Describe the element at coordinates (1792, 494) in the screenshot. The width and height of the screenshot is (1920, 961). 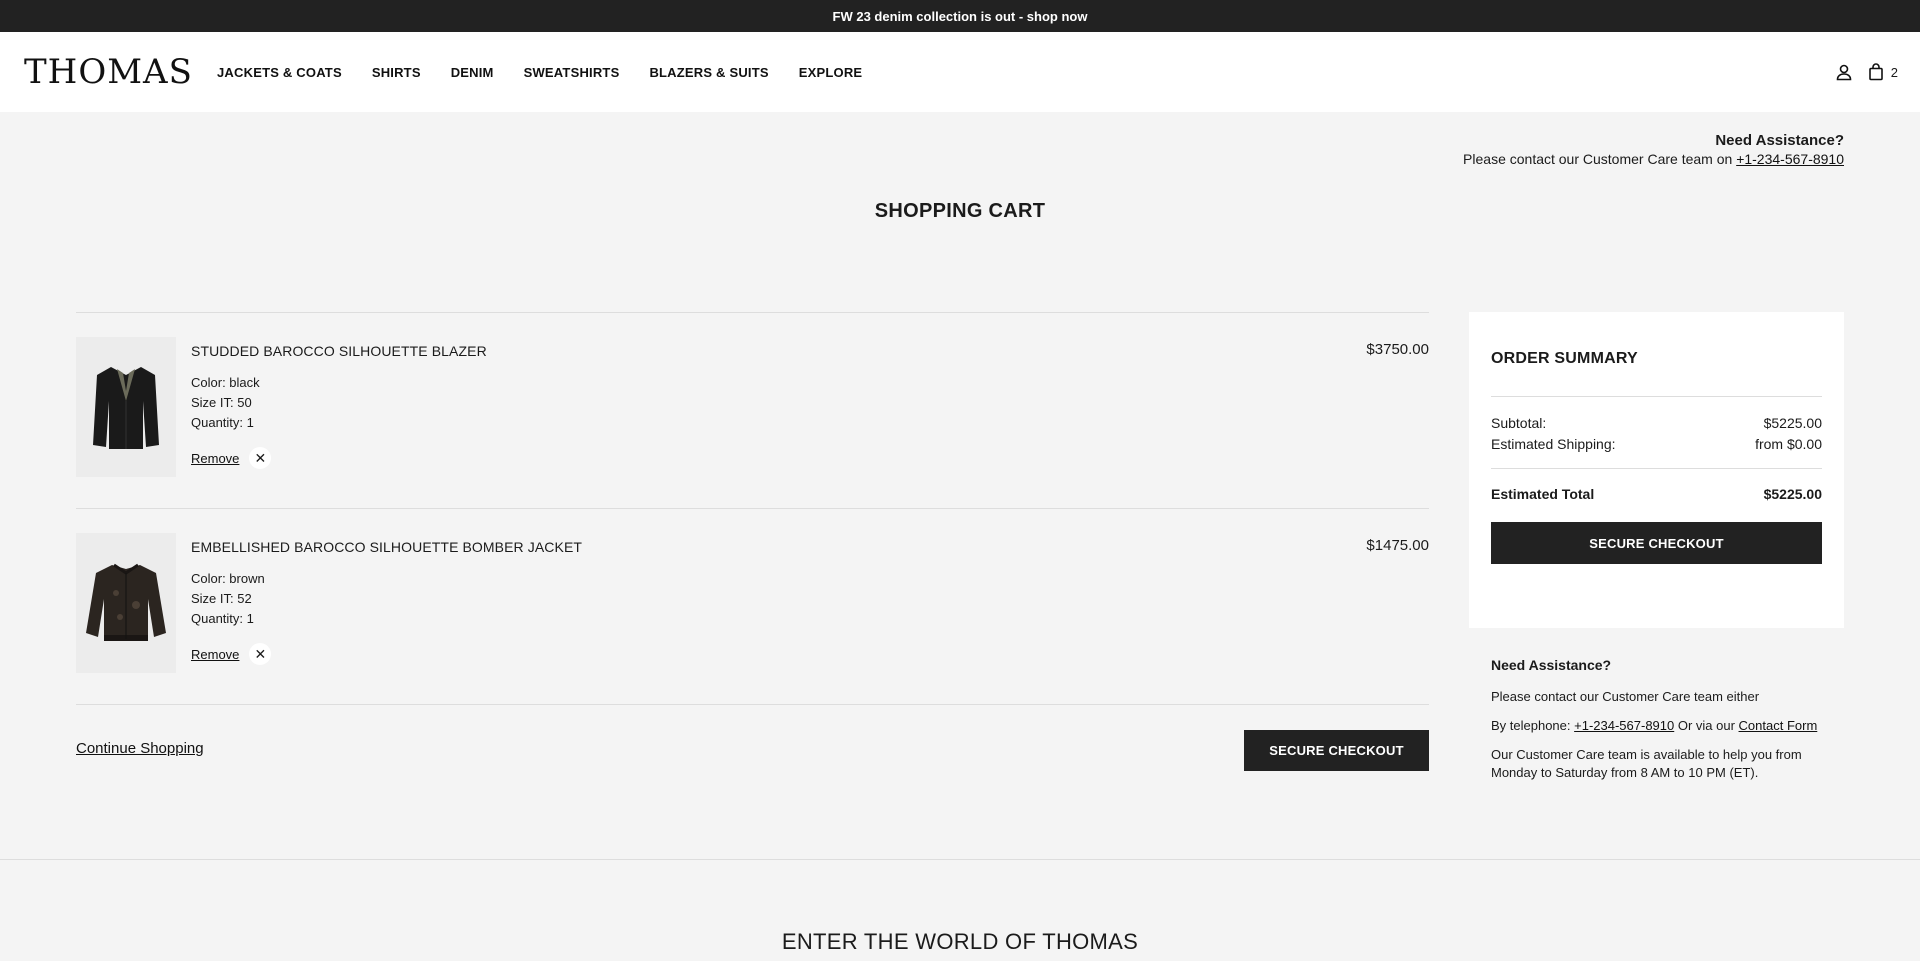
I see `total-value: $5225.00` at that location.